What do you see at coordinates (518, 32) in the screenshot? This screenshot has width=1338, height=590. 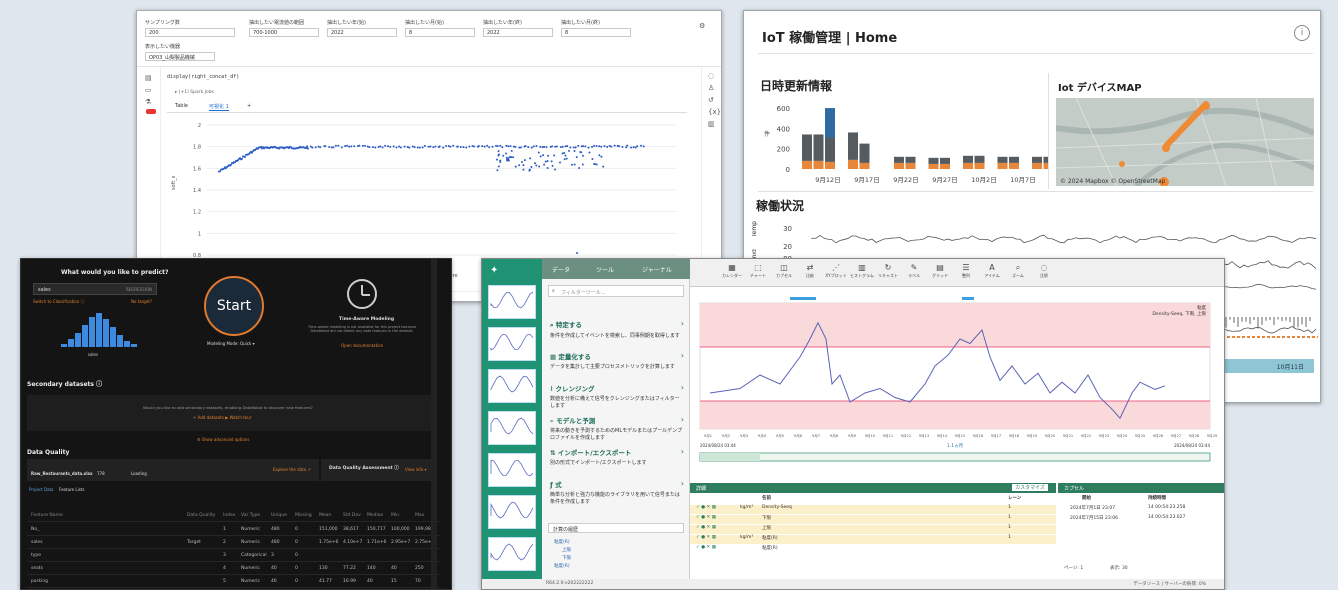 I see `year-end-select: 2022` at bounding box center [518, 32].